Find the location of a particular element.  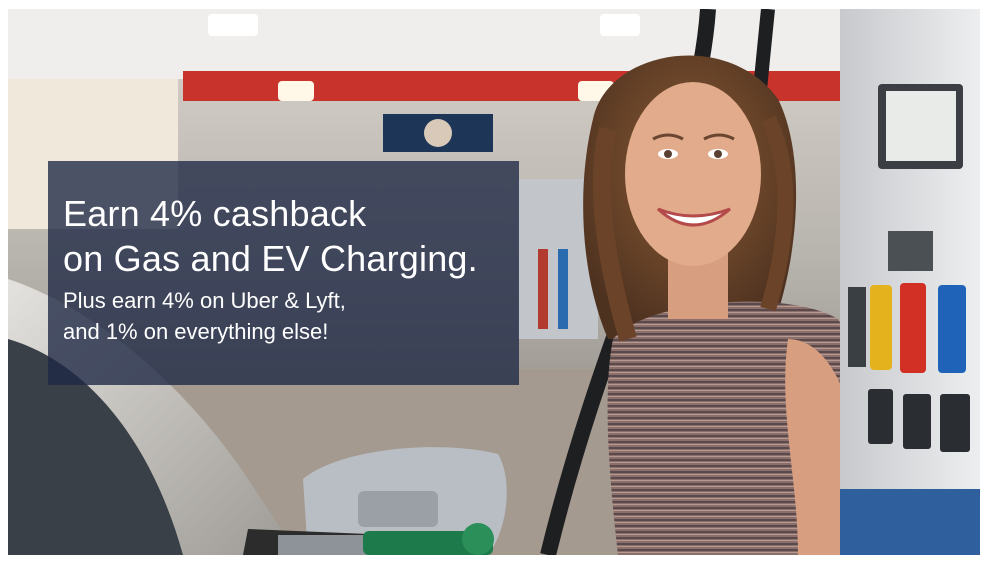

subline-line-1: Plus earn 4% on Uber & Lyft, is located at coordinates (204, 300).